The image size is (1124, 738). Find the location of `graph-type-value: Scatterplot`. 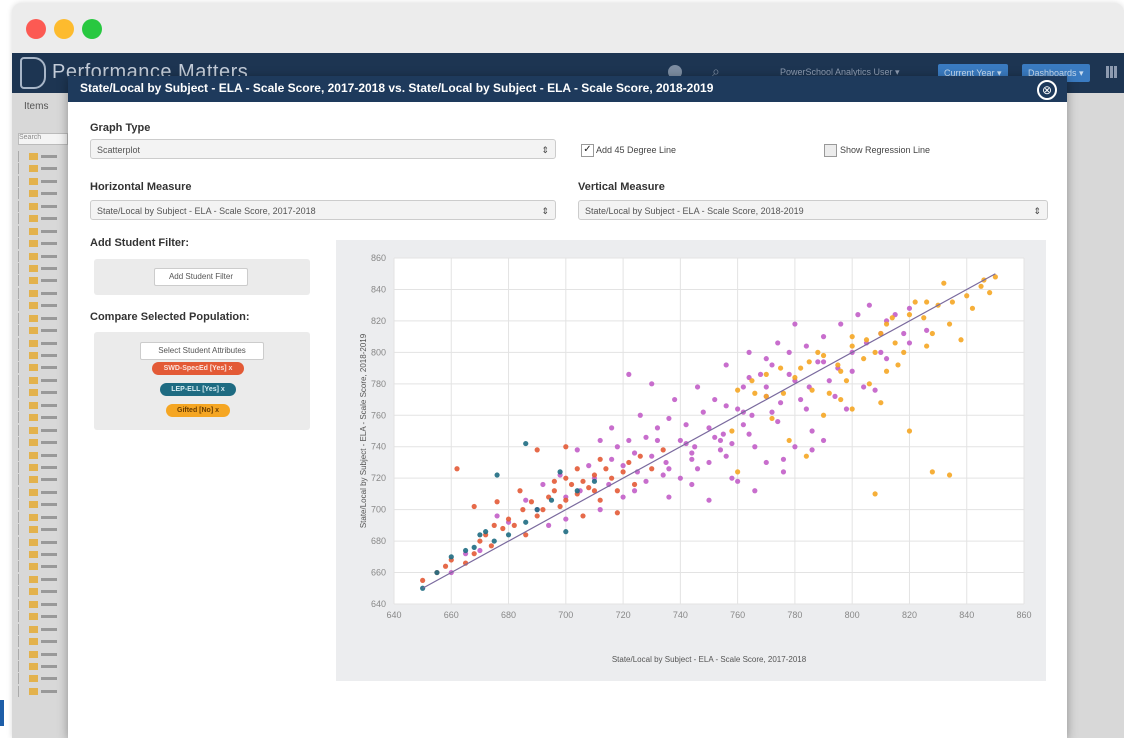

graph-type-value: Scatterplot is located at coordinates (119, 150).